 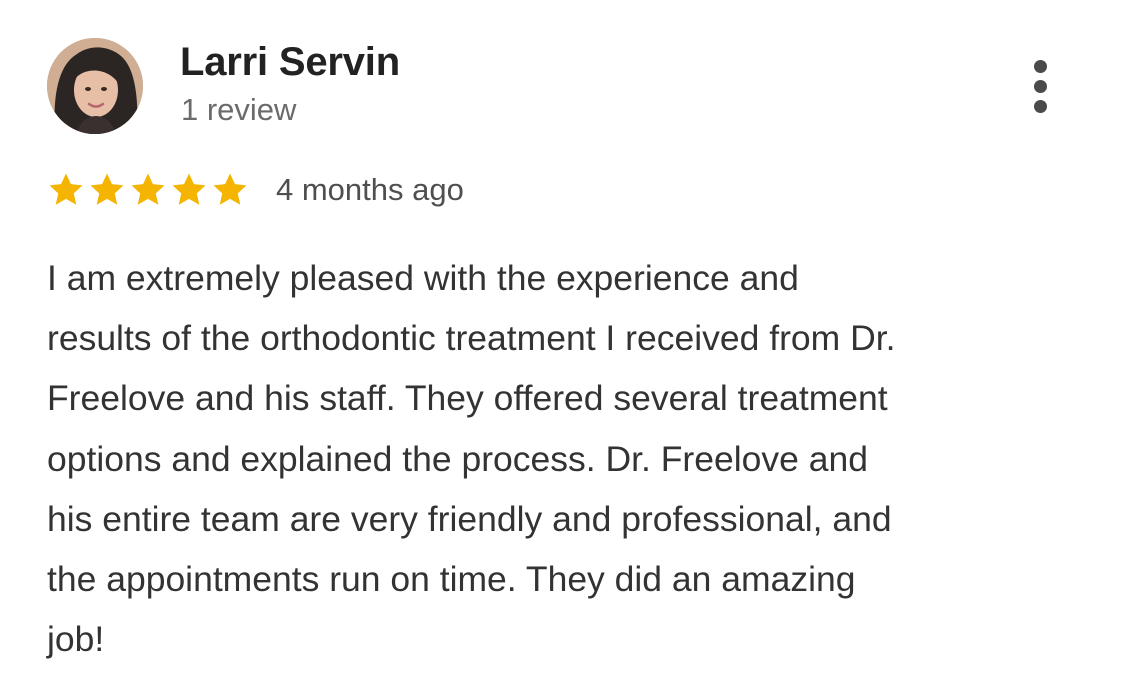 I want to click on avatar, so click(x=95, y=86).